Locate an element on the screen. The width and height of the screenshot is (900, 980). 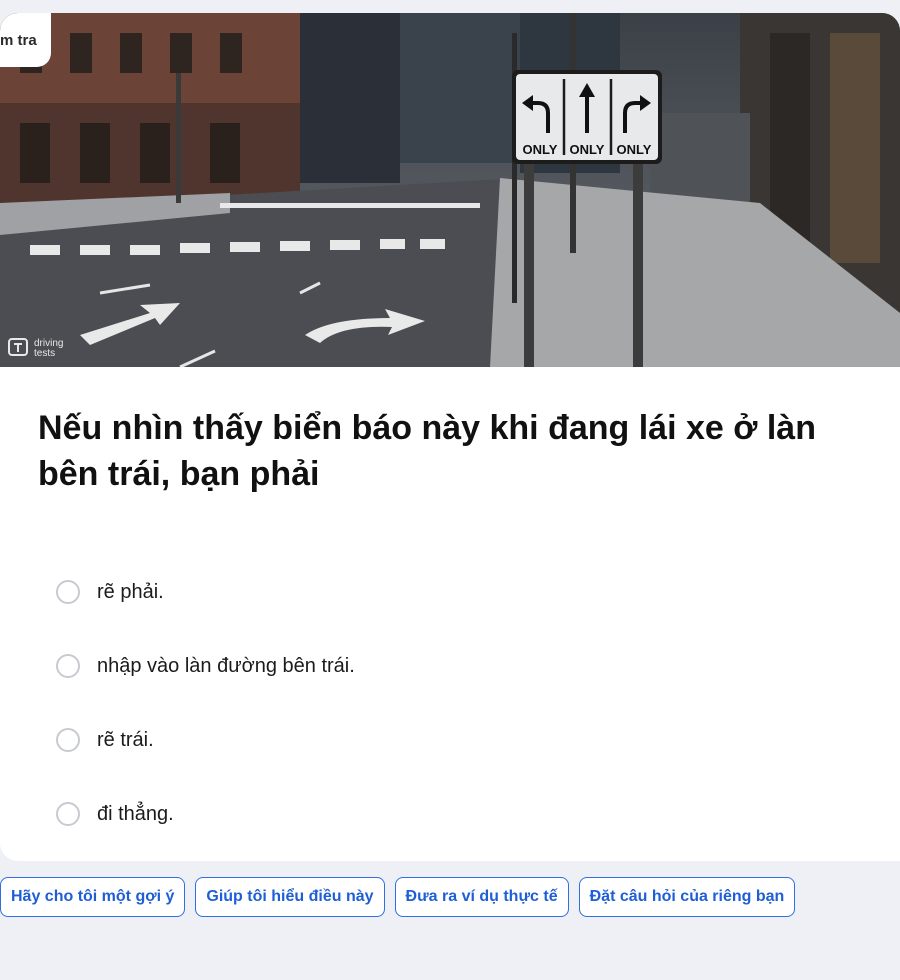
answer-option: đi thẳng. is located at coordinates (205, 814).